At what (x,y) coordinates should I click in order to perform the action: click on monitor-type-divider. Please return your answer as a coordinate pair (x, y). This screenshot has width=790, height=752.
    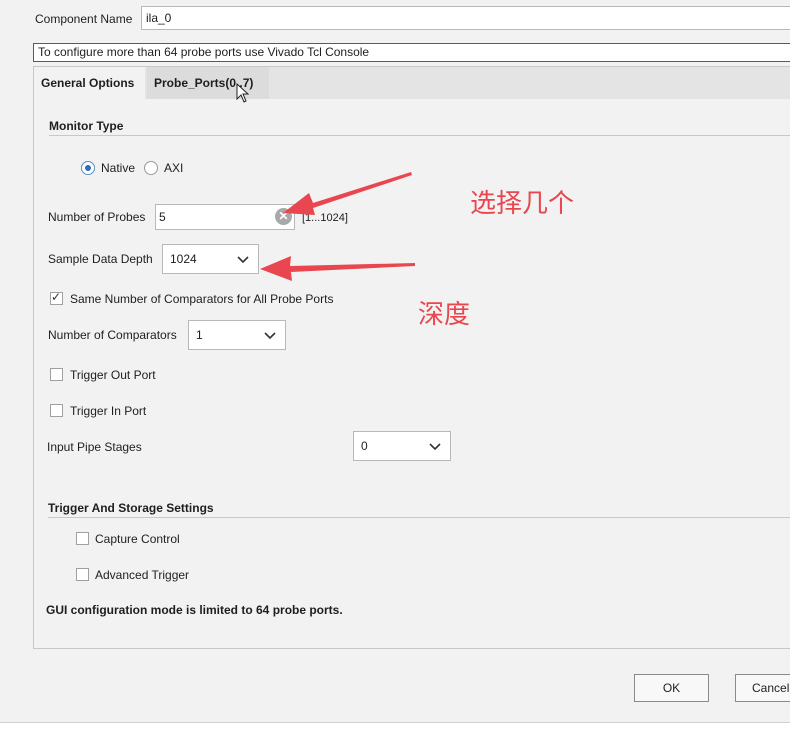
    Looking at the image, I should click on (419, 135).